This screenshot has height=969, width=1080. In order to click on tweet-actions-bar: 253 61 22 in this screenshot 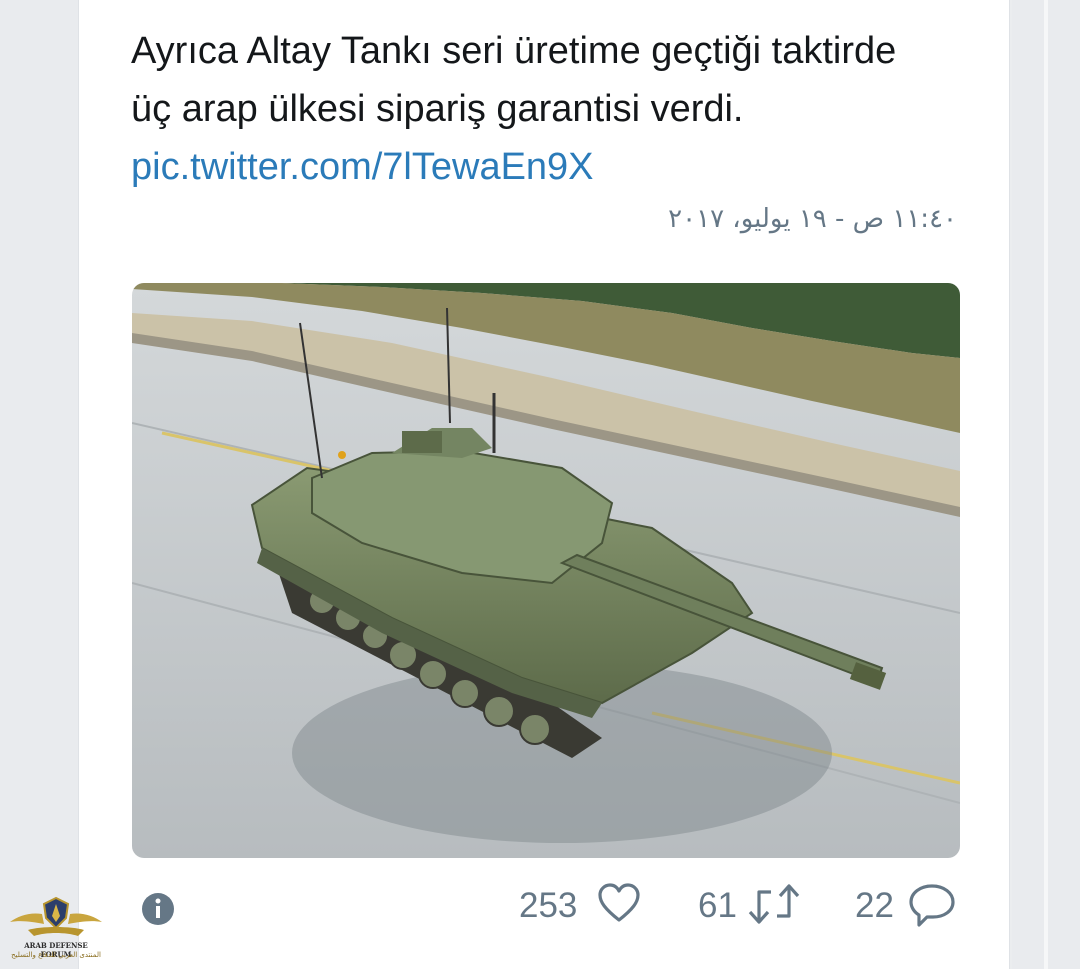, I will do `click(545, 908)`.